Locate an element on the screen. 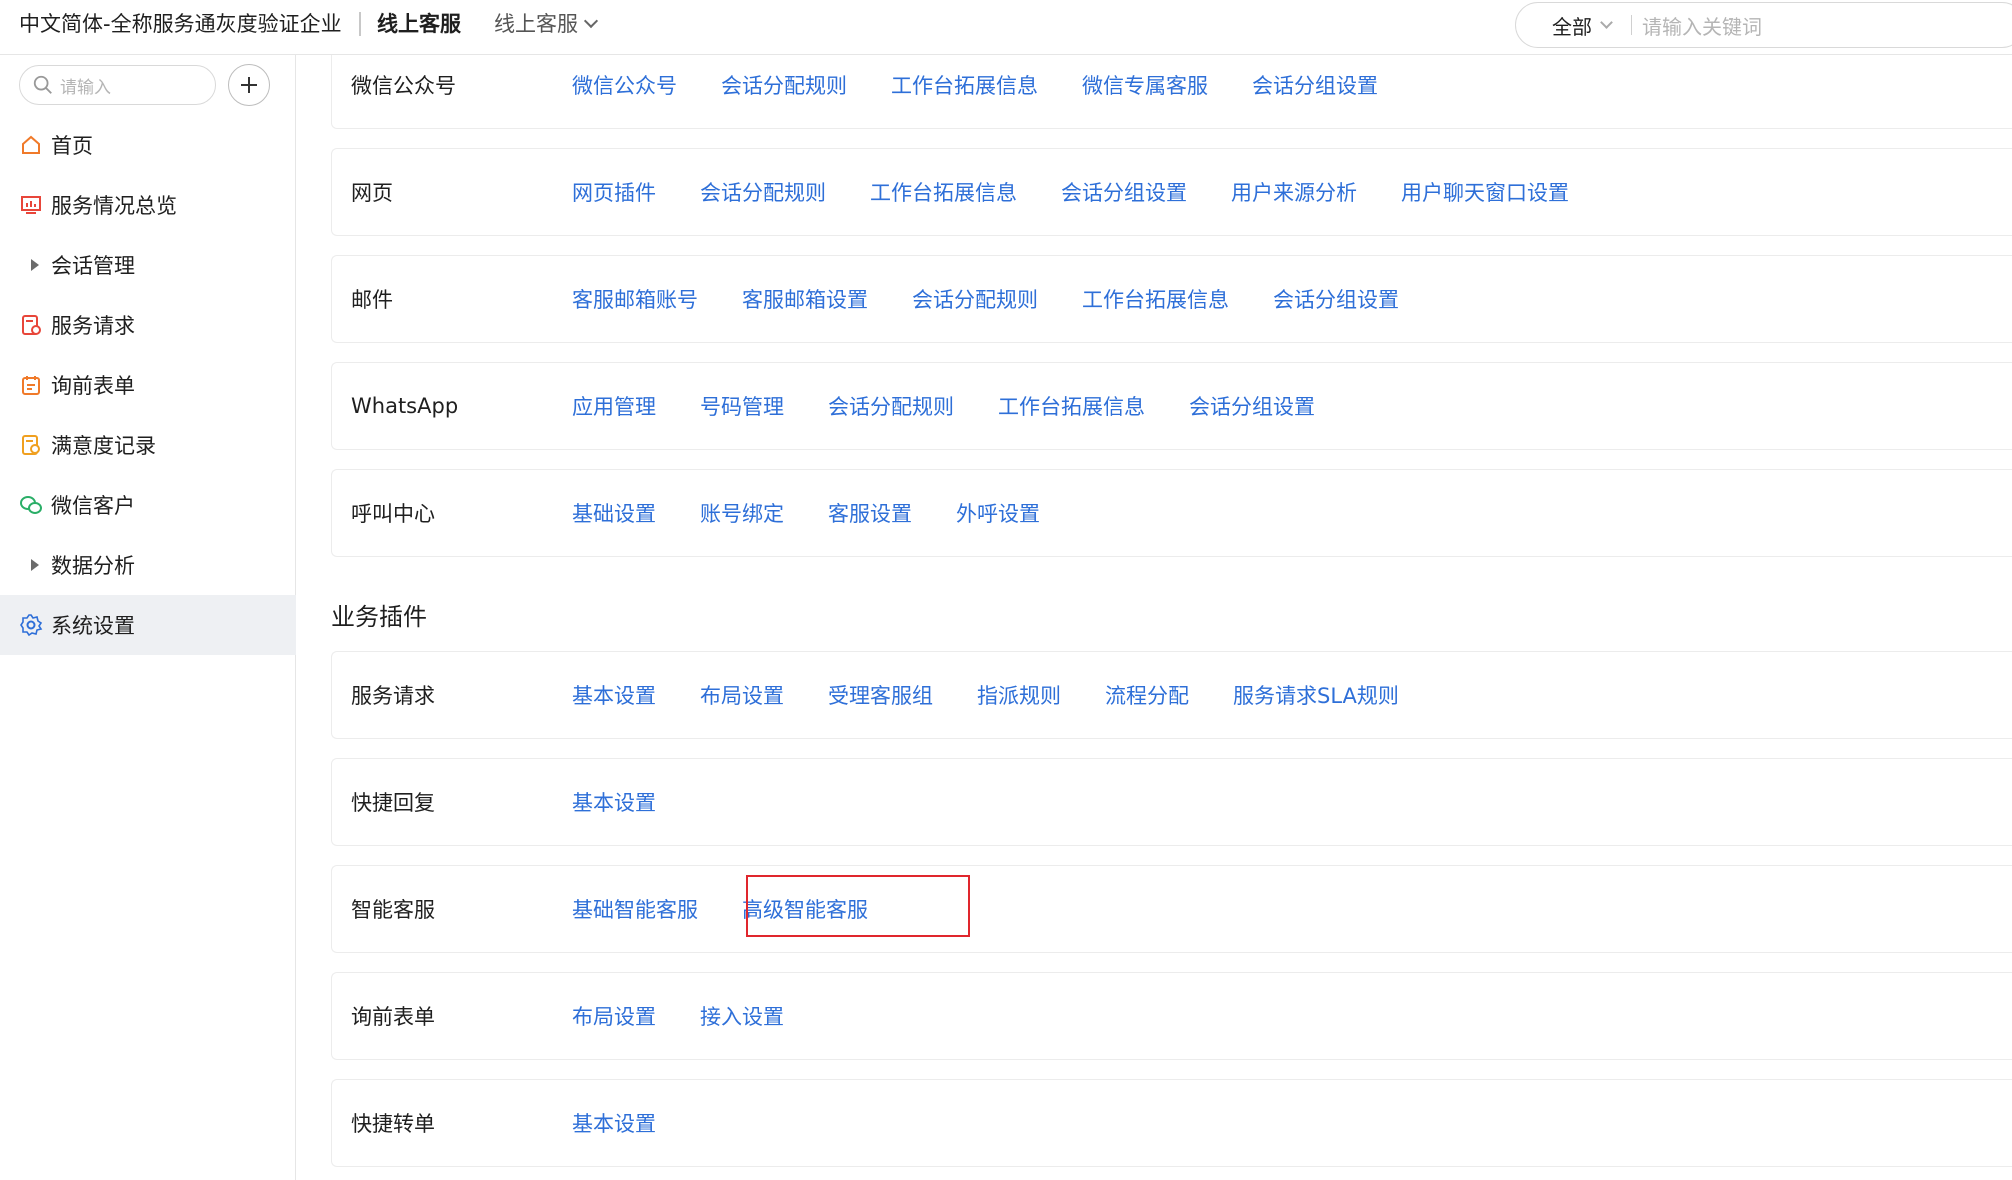  settings-link: 受理客服组 is located at coordinates (880, 695).